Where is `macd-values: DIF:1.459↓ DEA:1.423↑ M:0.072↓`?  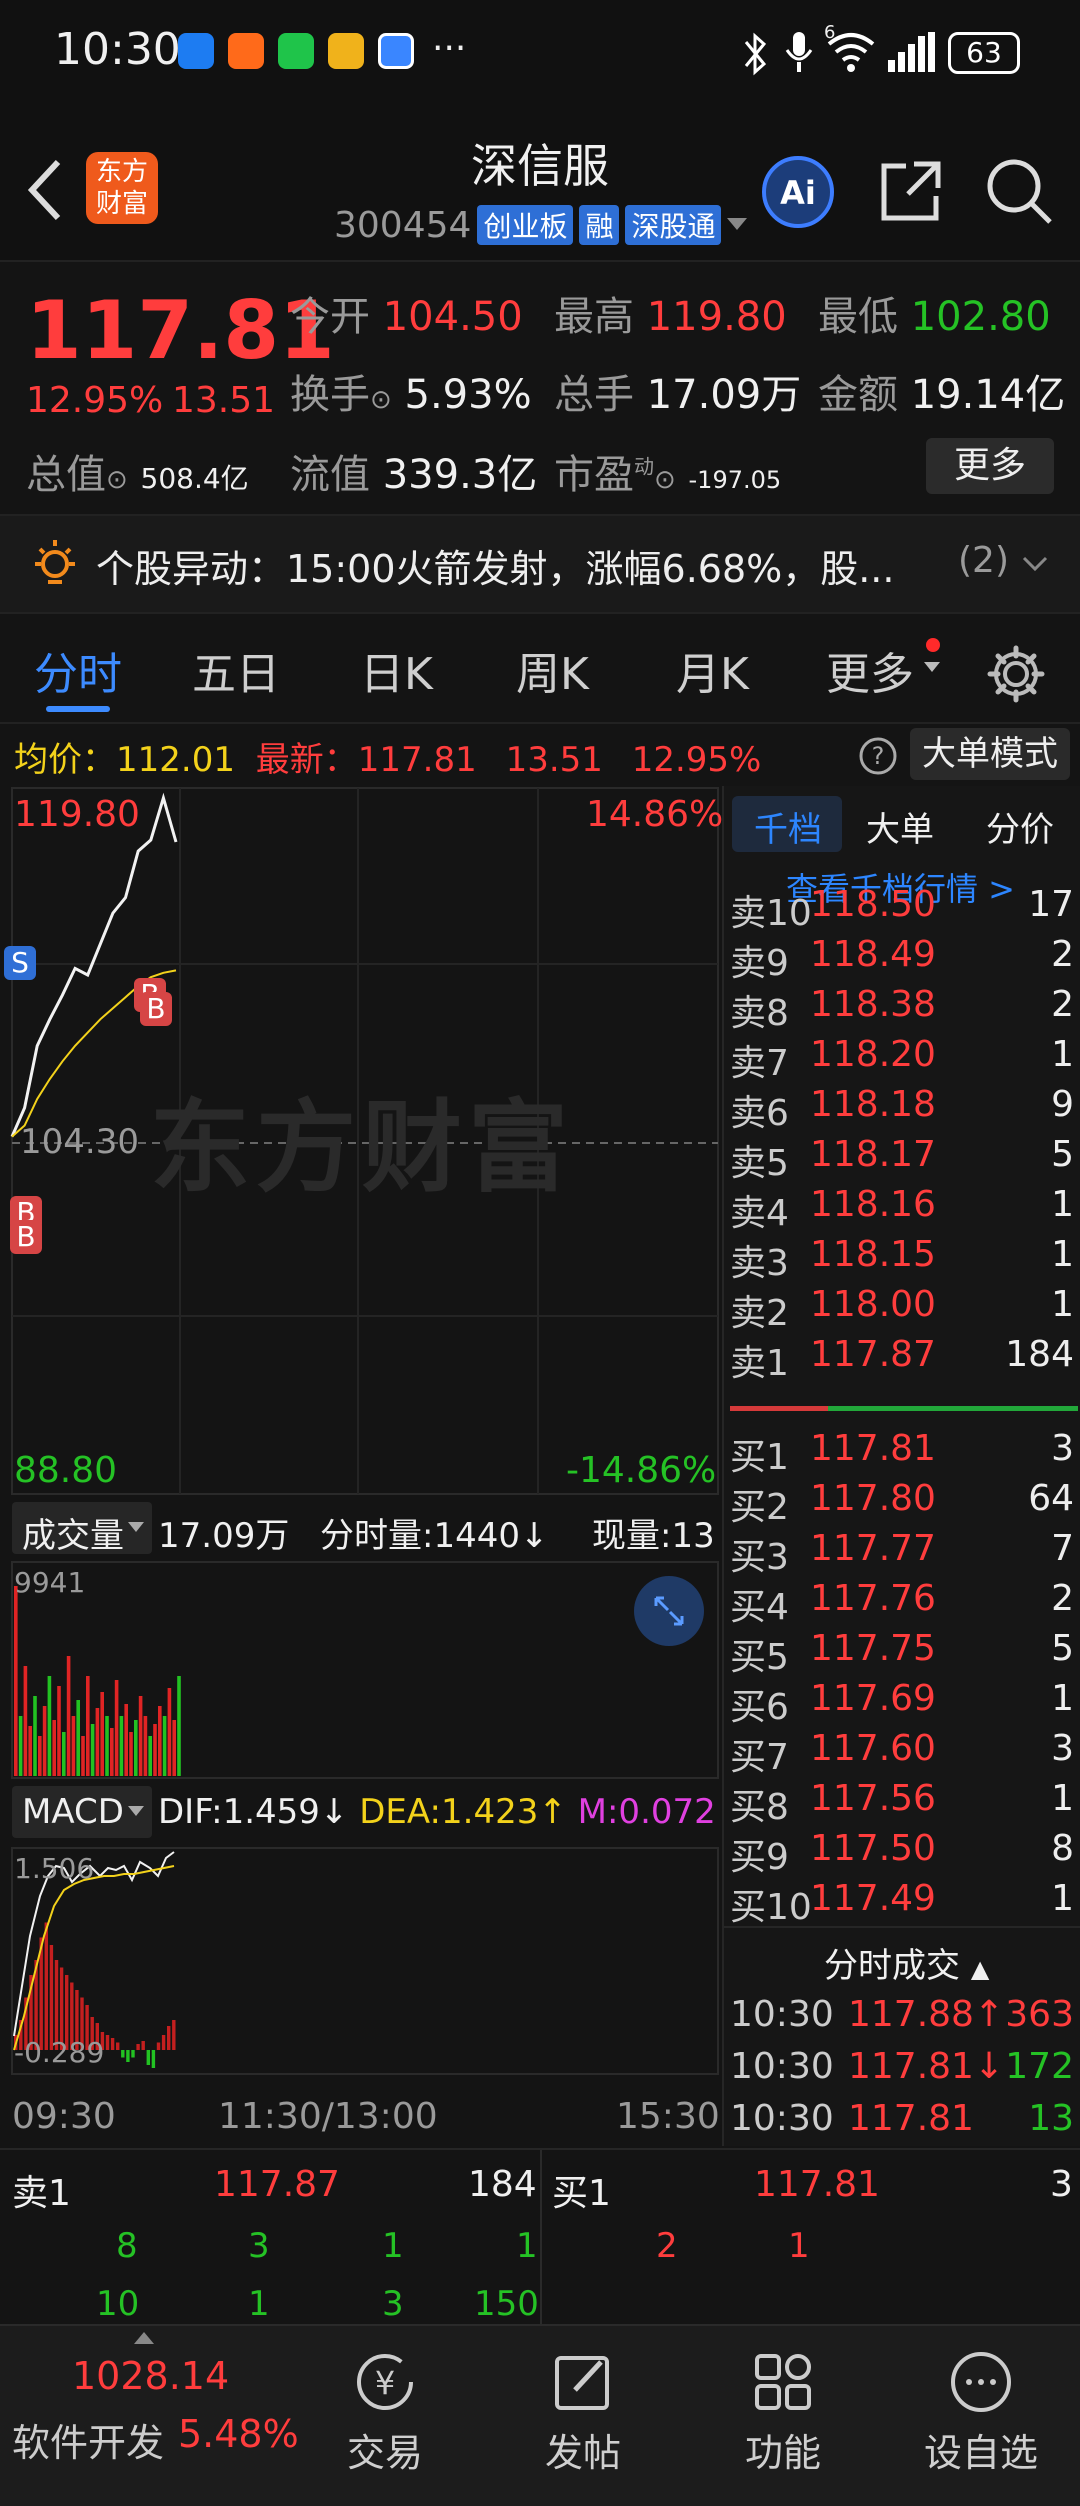 macd-values: DIF:1.459↓ DEA:1.423↑ M:0.072↓ is located at coordinates (451, 1812).